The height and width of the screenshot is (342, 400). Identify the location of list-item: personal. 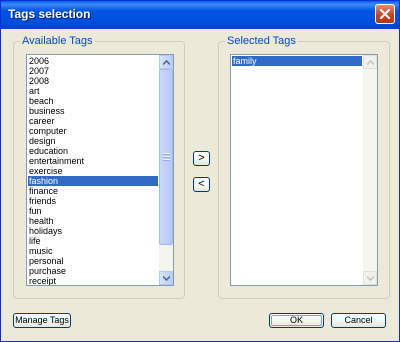
(93, 261).